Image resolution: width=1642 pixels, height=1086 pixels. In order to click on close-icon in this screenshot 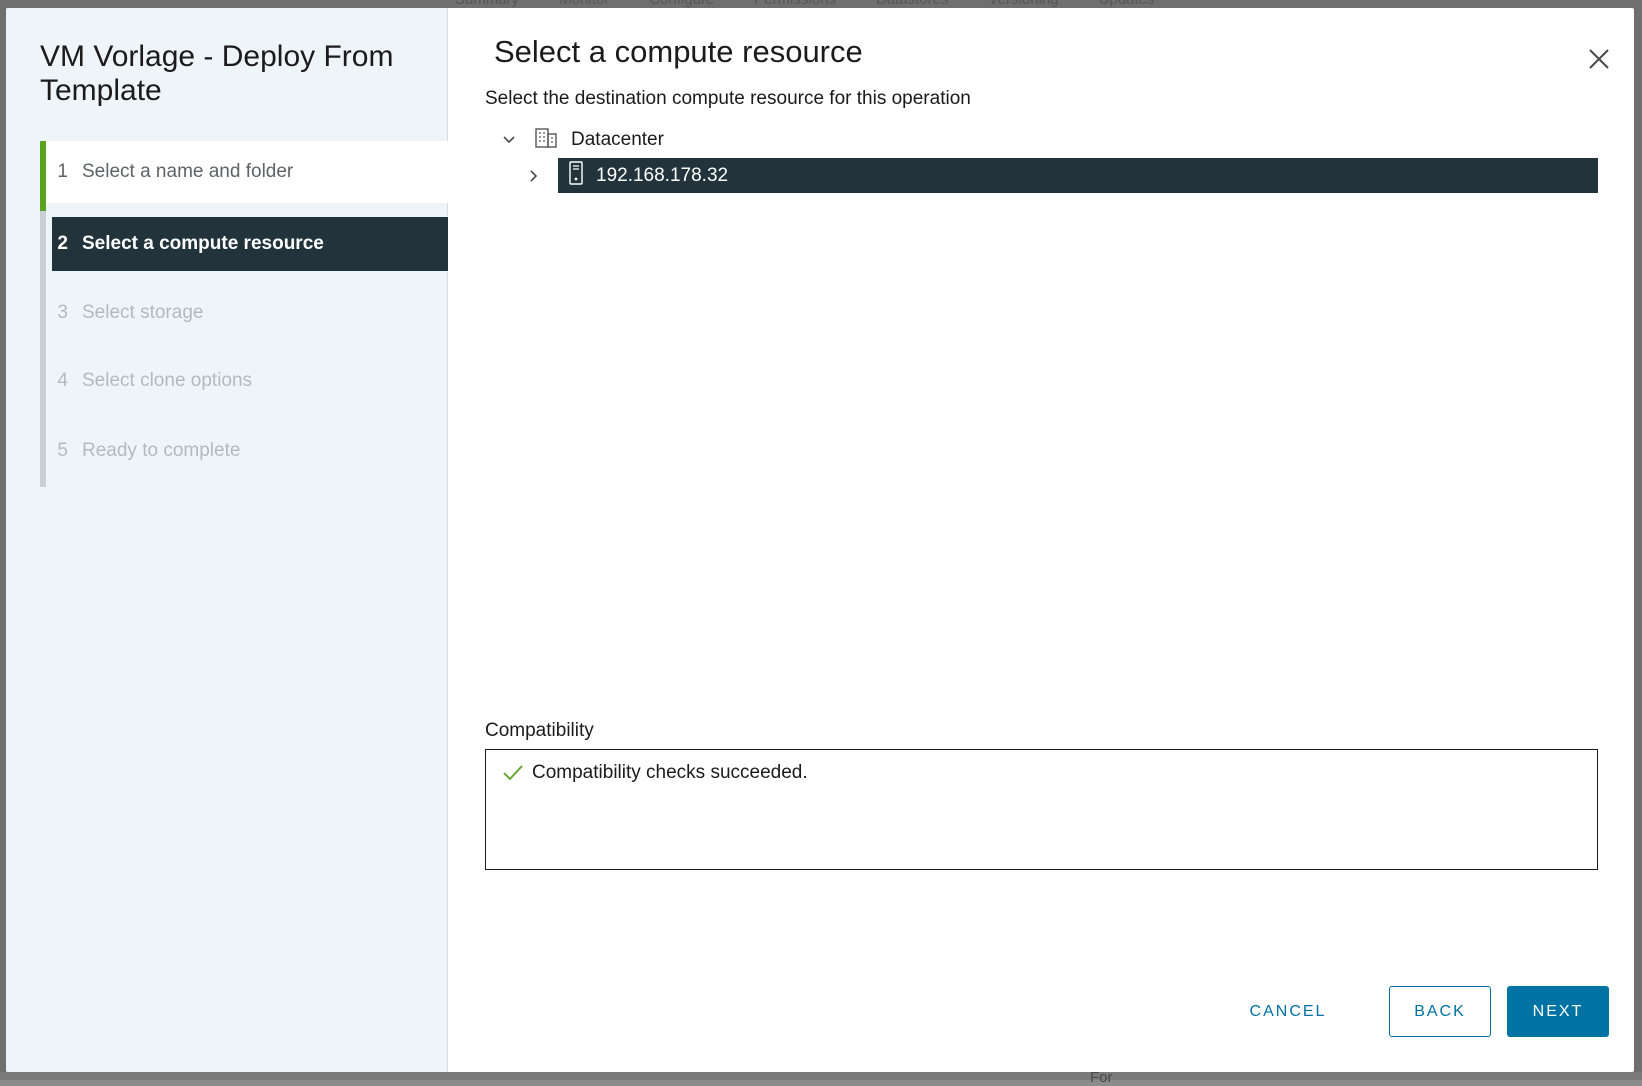, I will do `click(1599, 59)`.